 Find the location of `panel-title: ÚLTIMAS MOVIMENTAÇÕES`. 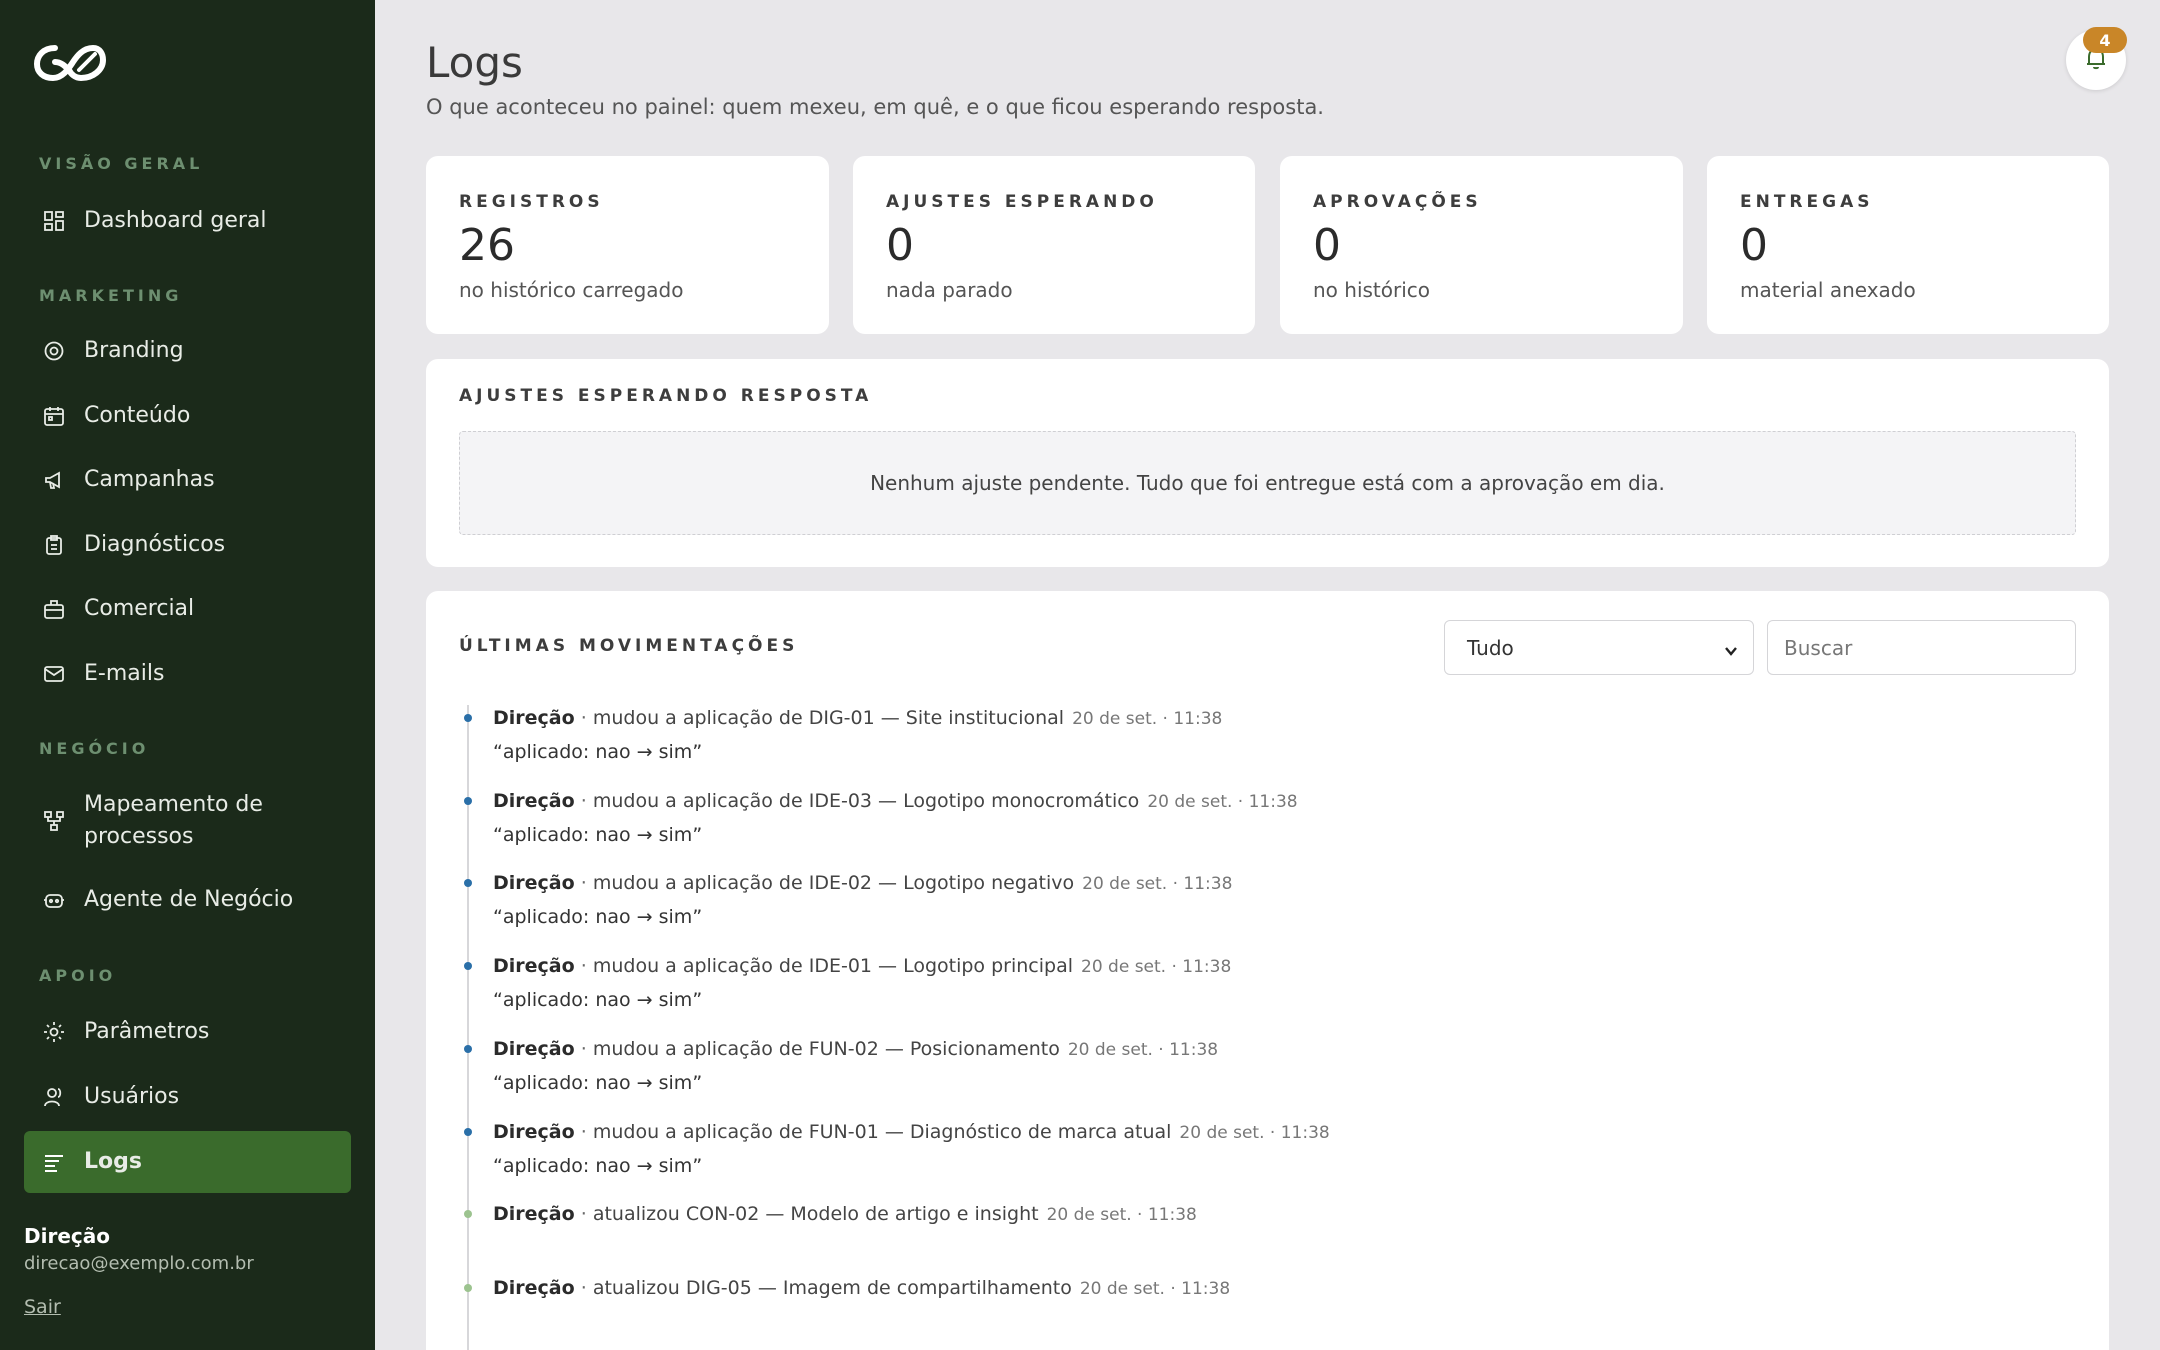

panel-title: ÚLTIMAS MOVIMENTAÇÕES is located at coordinates (629, 646).